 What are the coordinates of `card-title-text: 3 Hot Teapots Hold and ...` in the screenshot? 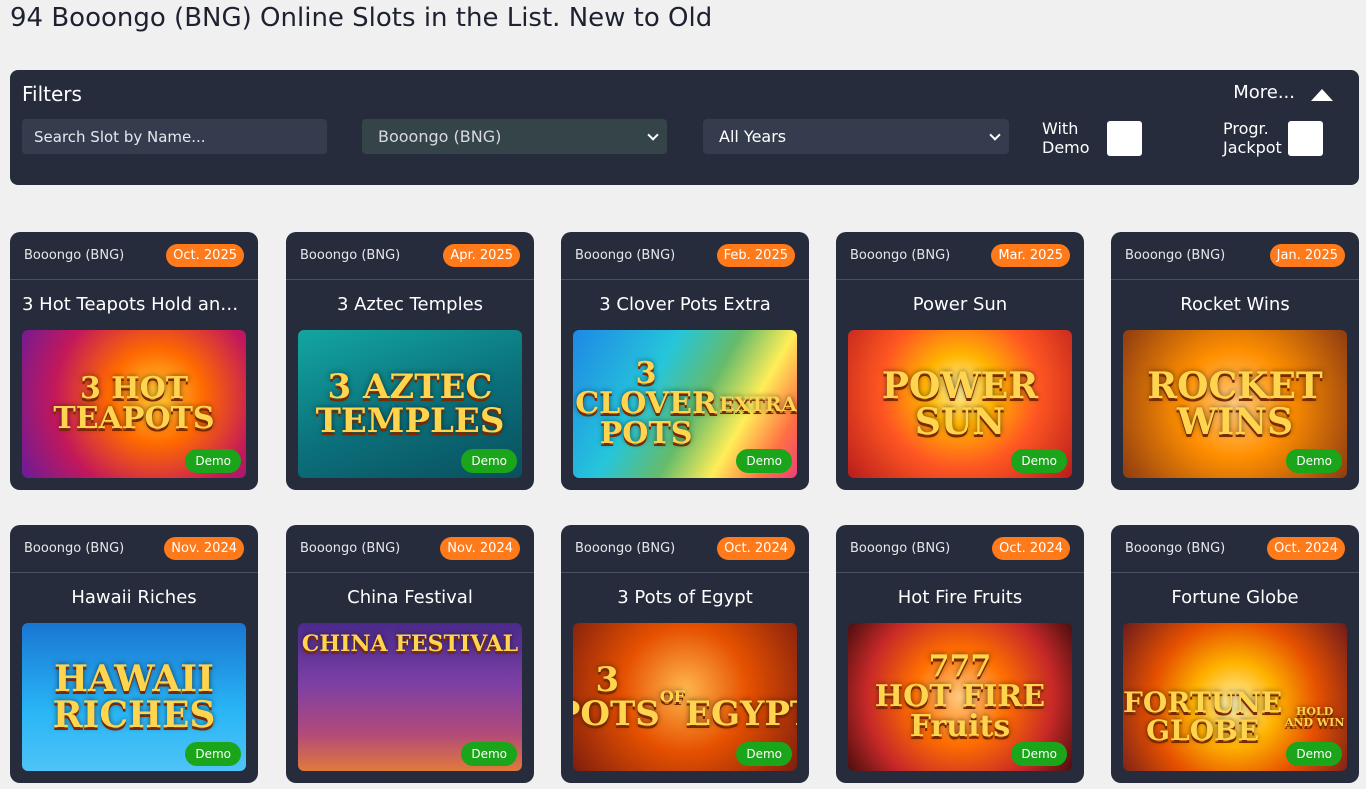 It's located at (134, 304).